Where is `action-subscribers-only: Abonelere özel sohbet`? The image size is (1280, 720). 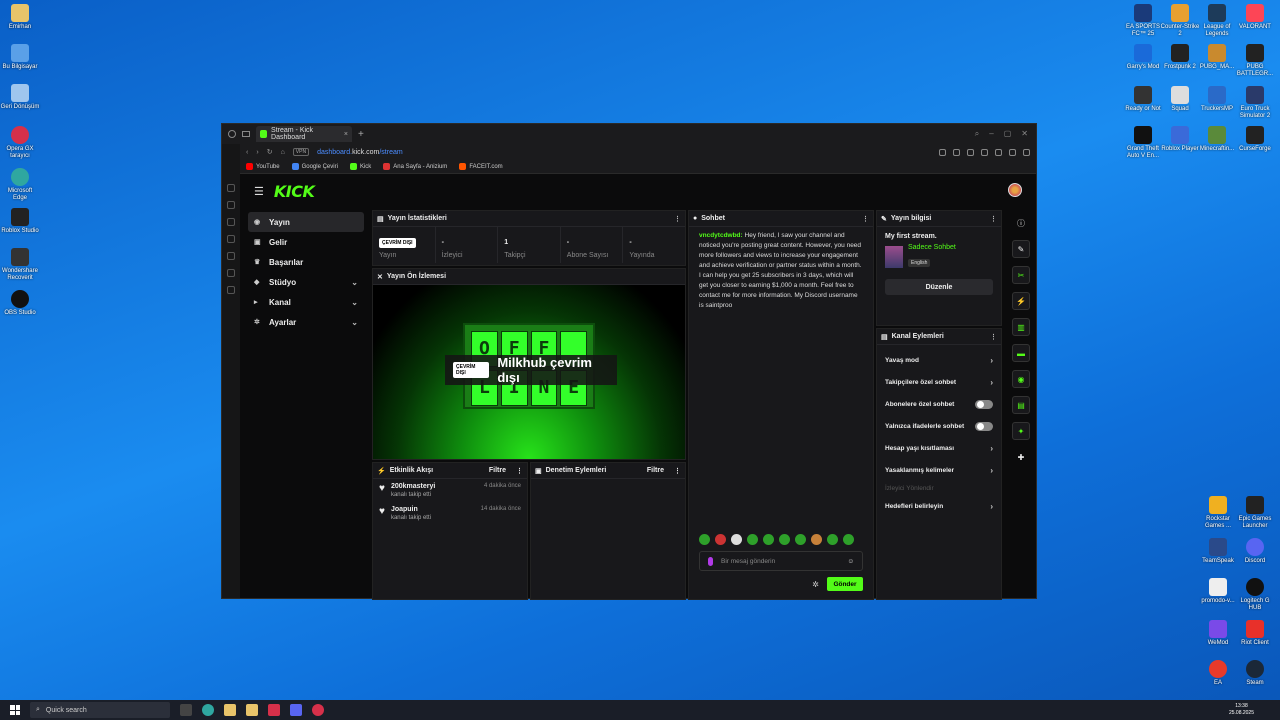 action-subscribers-only: Abonelere özel sohbet is located at coordinates (939, 404).